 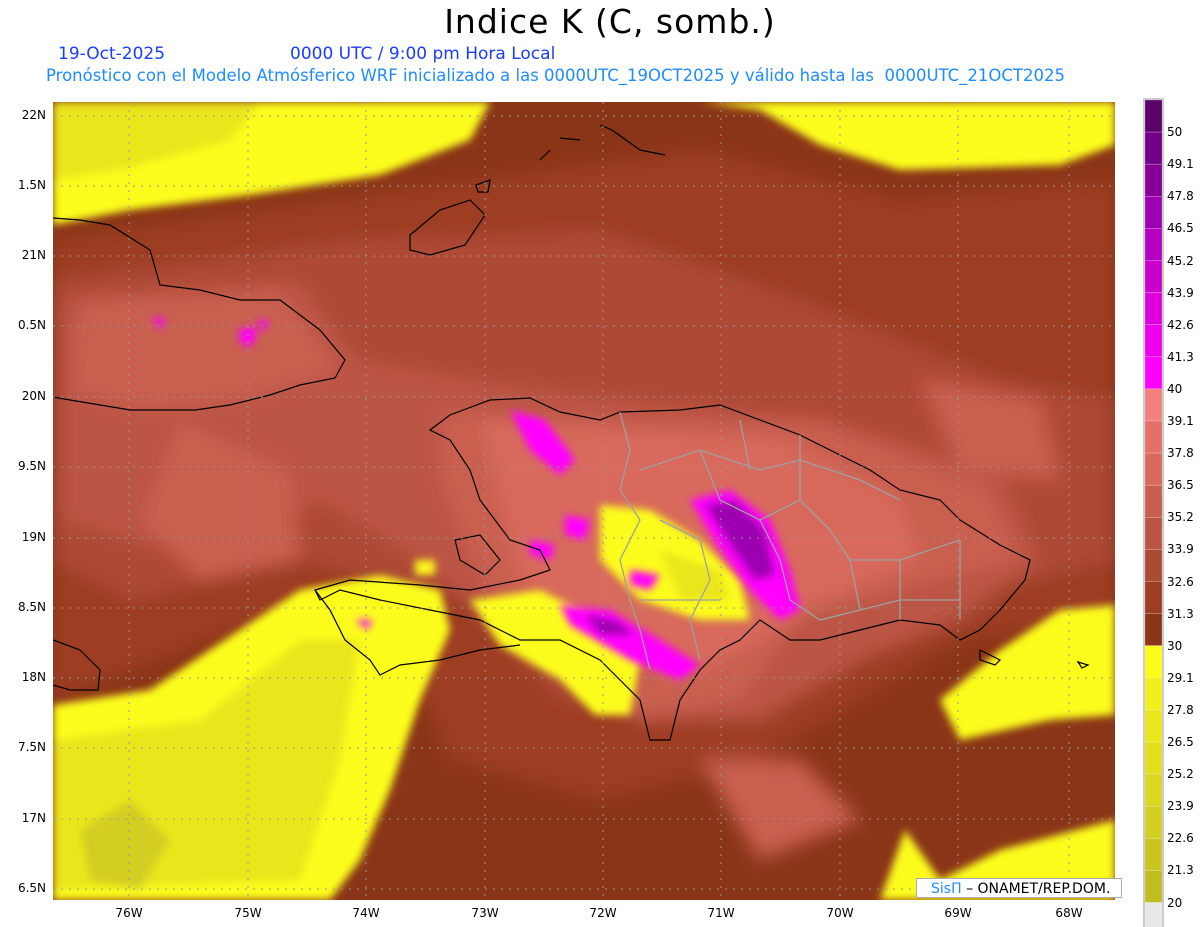 I want to click on colorbar-label: 26.5, so click(x=1180, y=742).